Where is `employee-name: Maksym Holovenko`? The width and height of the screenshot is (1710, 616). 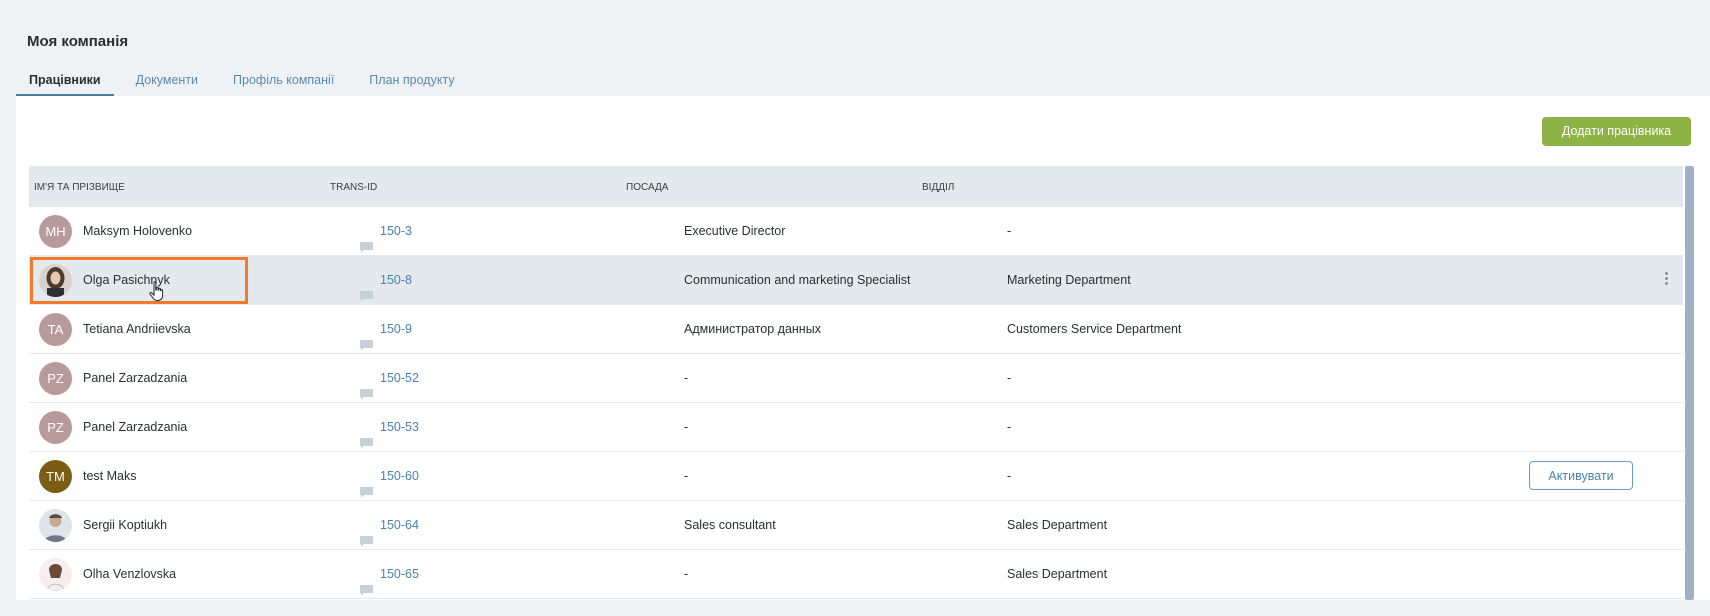 employee-name: Maksym Holovenko is located at coordinates (137, 231).